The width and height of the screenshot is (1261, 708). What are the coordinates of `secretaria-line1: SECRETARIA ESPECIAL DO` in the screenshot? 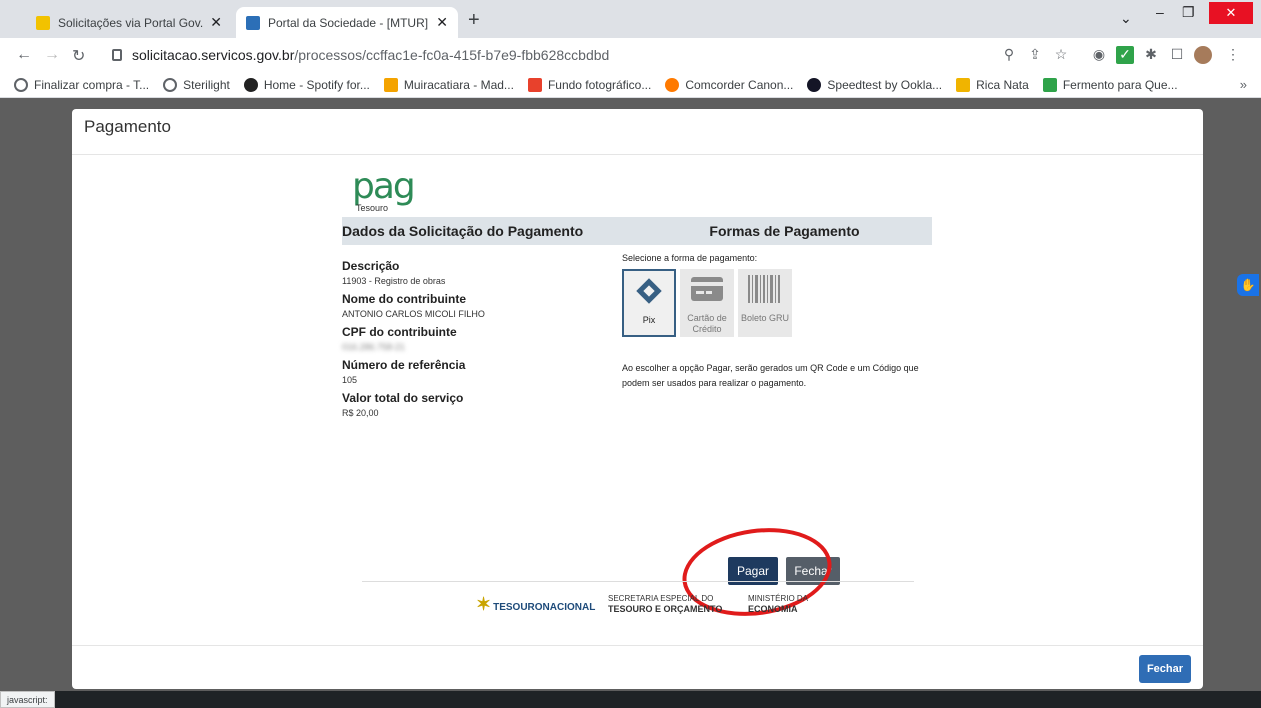 It's located at (661, 598).